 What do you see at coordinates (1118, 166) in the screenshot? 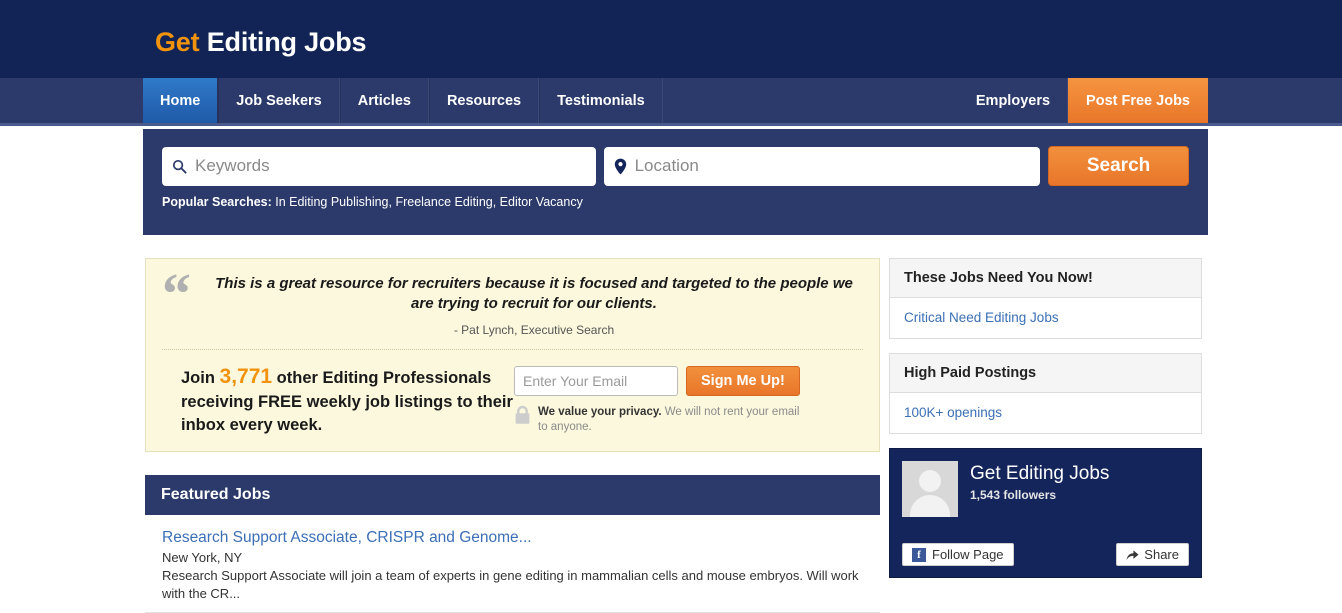
I see `search-button: Search` at bounding box center [1118, 166].